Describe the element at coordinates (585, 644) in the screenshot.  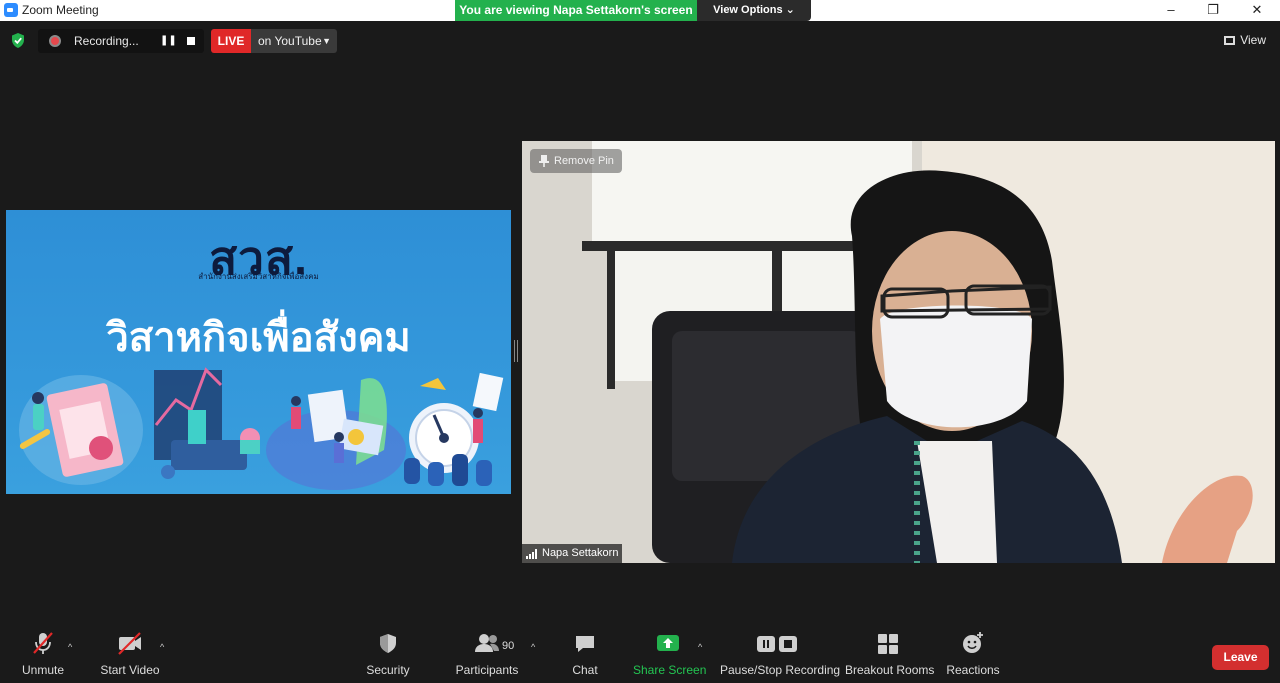
I see `chat-bubble-icon` at that location.